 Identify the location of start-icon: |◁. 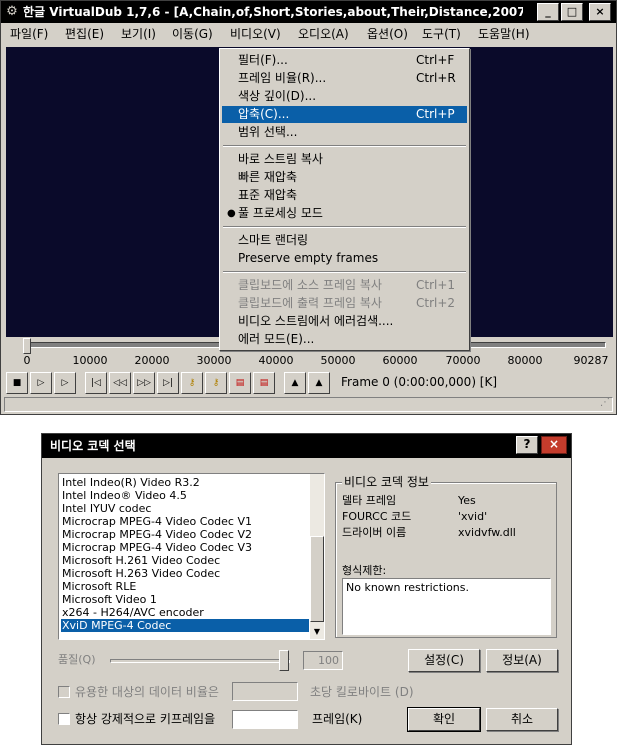
(96, 383).